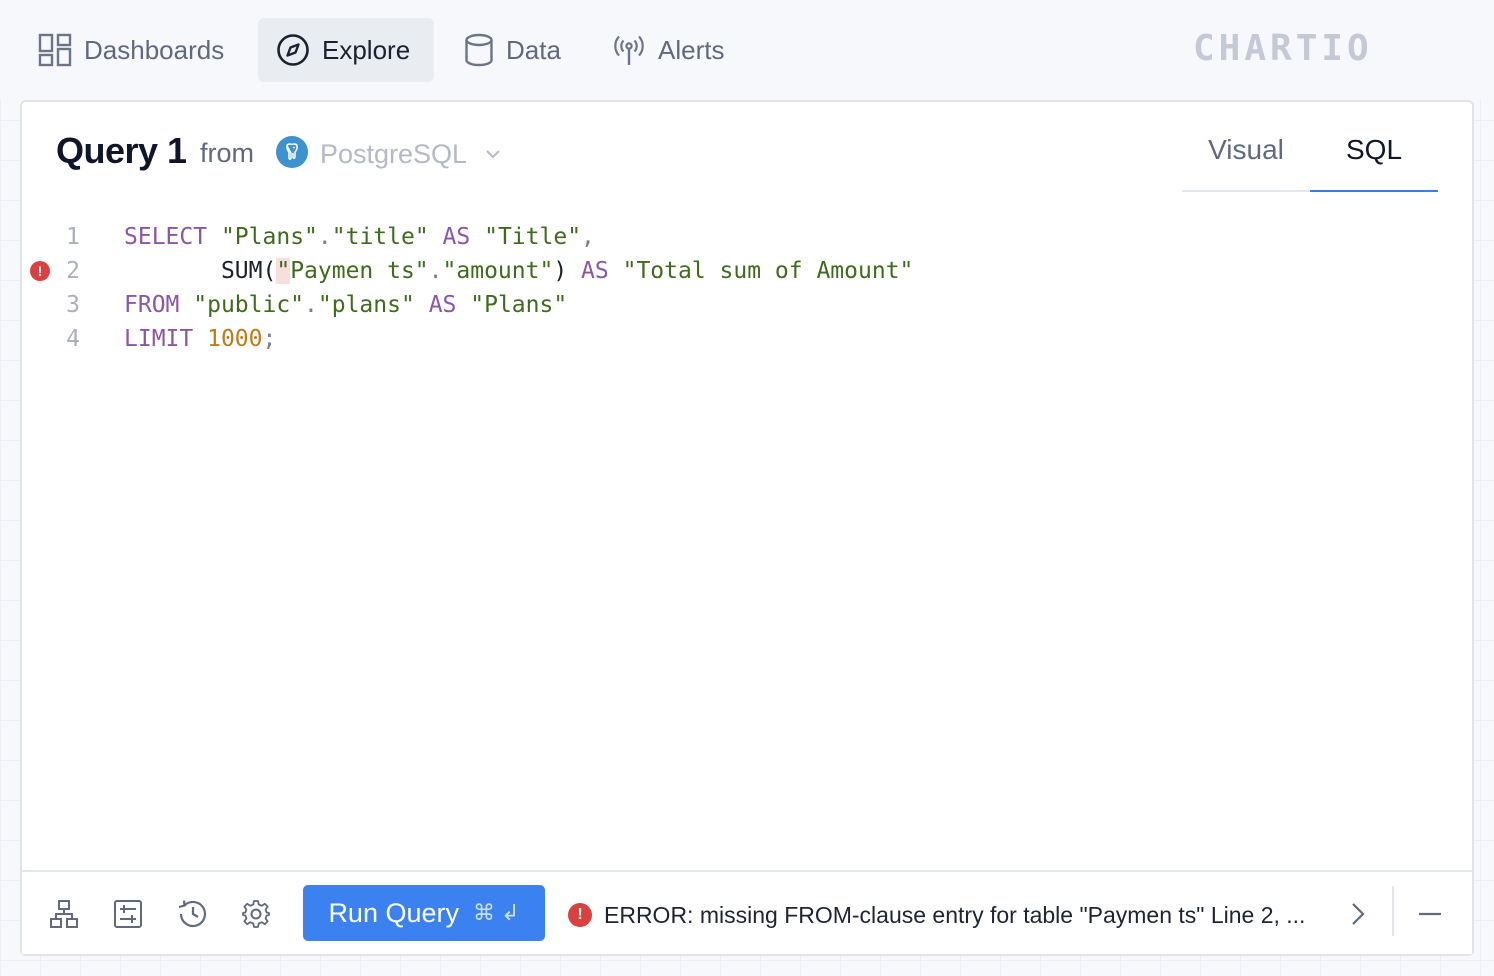  I want to click on query-settings-button, so click(128, 914).